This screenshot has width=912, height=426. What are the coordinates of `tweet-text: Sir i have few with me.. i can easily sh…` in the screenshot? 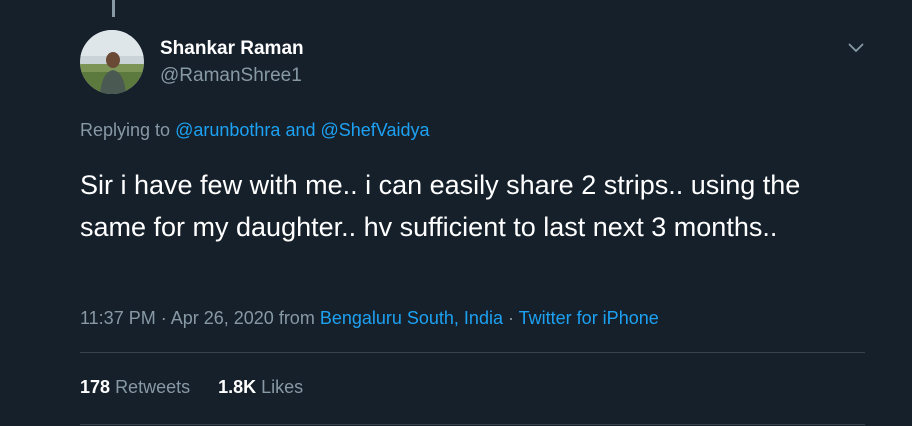 It's located at (440, 206).